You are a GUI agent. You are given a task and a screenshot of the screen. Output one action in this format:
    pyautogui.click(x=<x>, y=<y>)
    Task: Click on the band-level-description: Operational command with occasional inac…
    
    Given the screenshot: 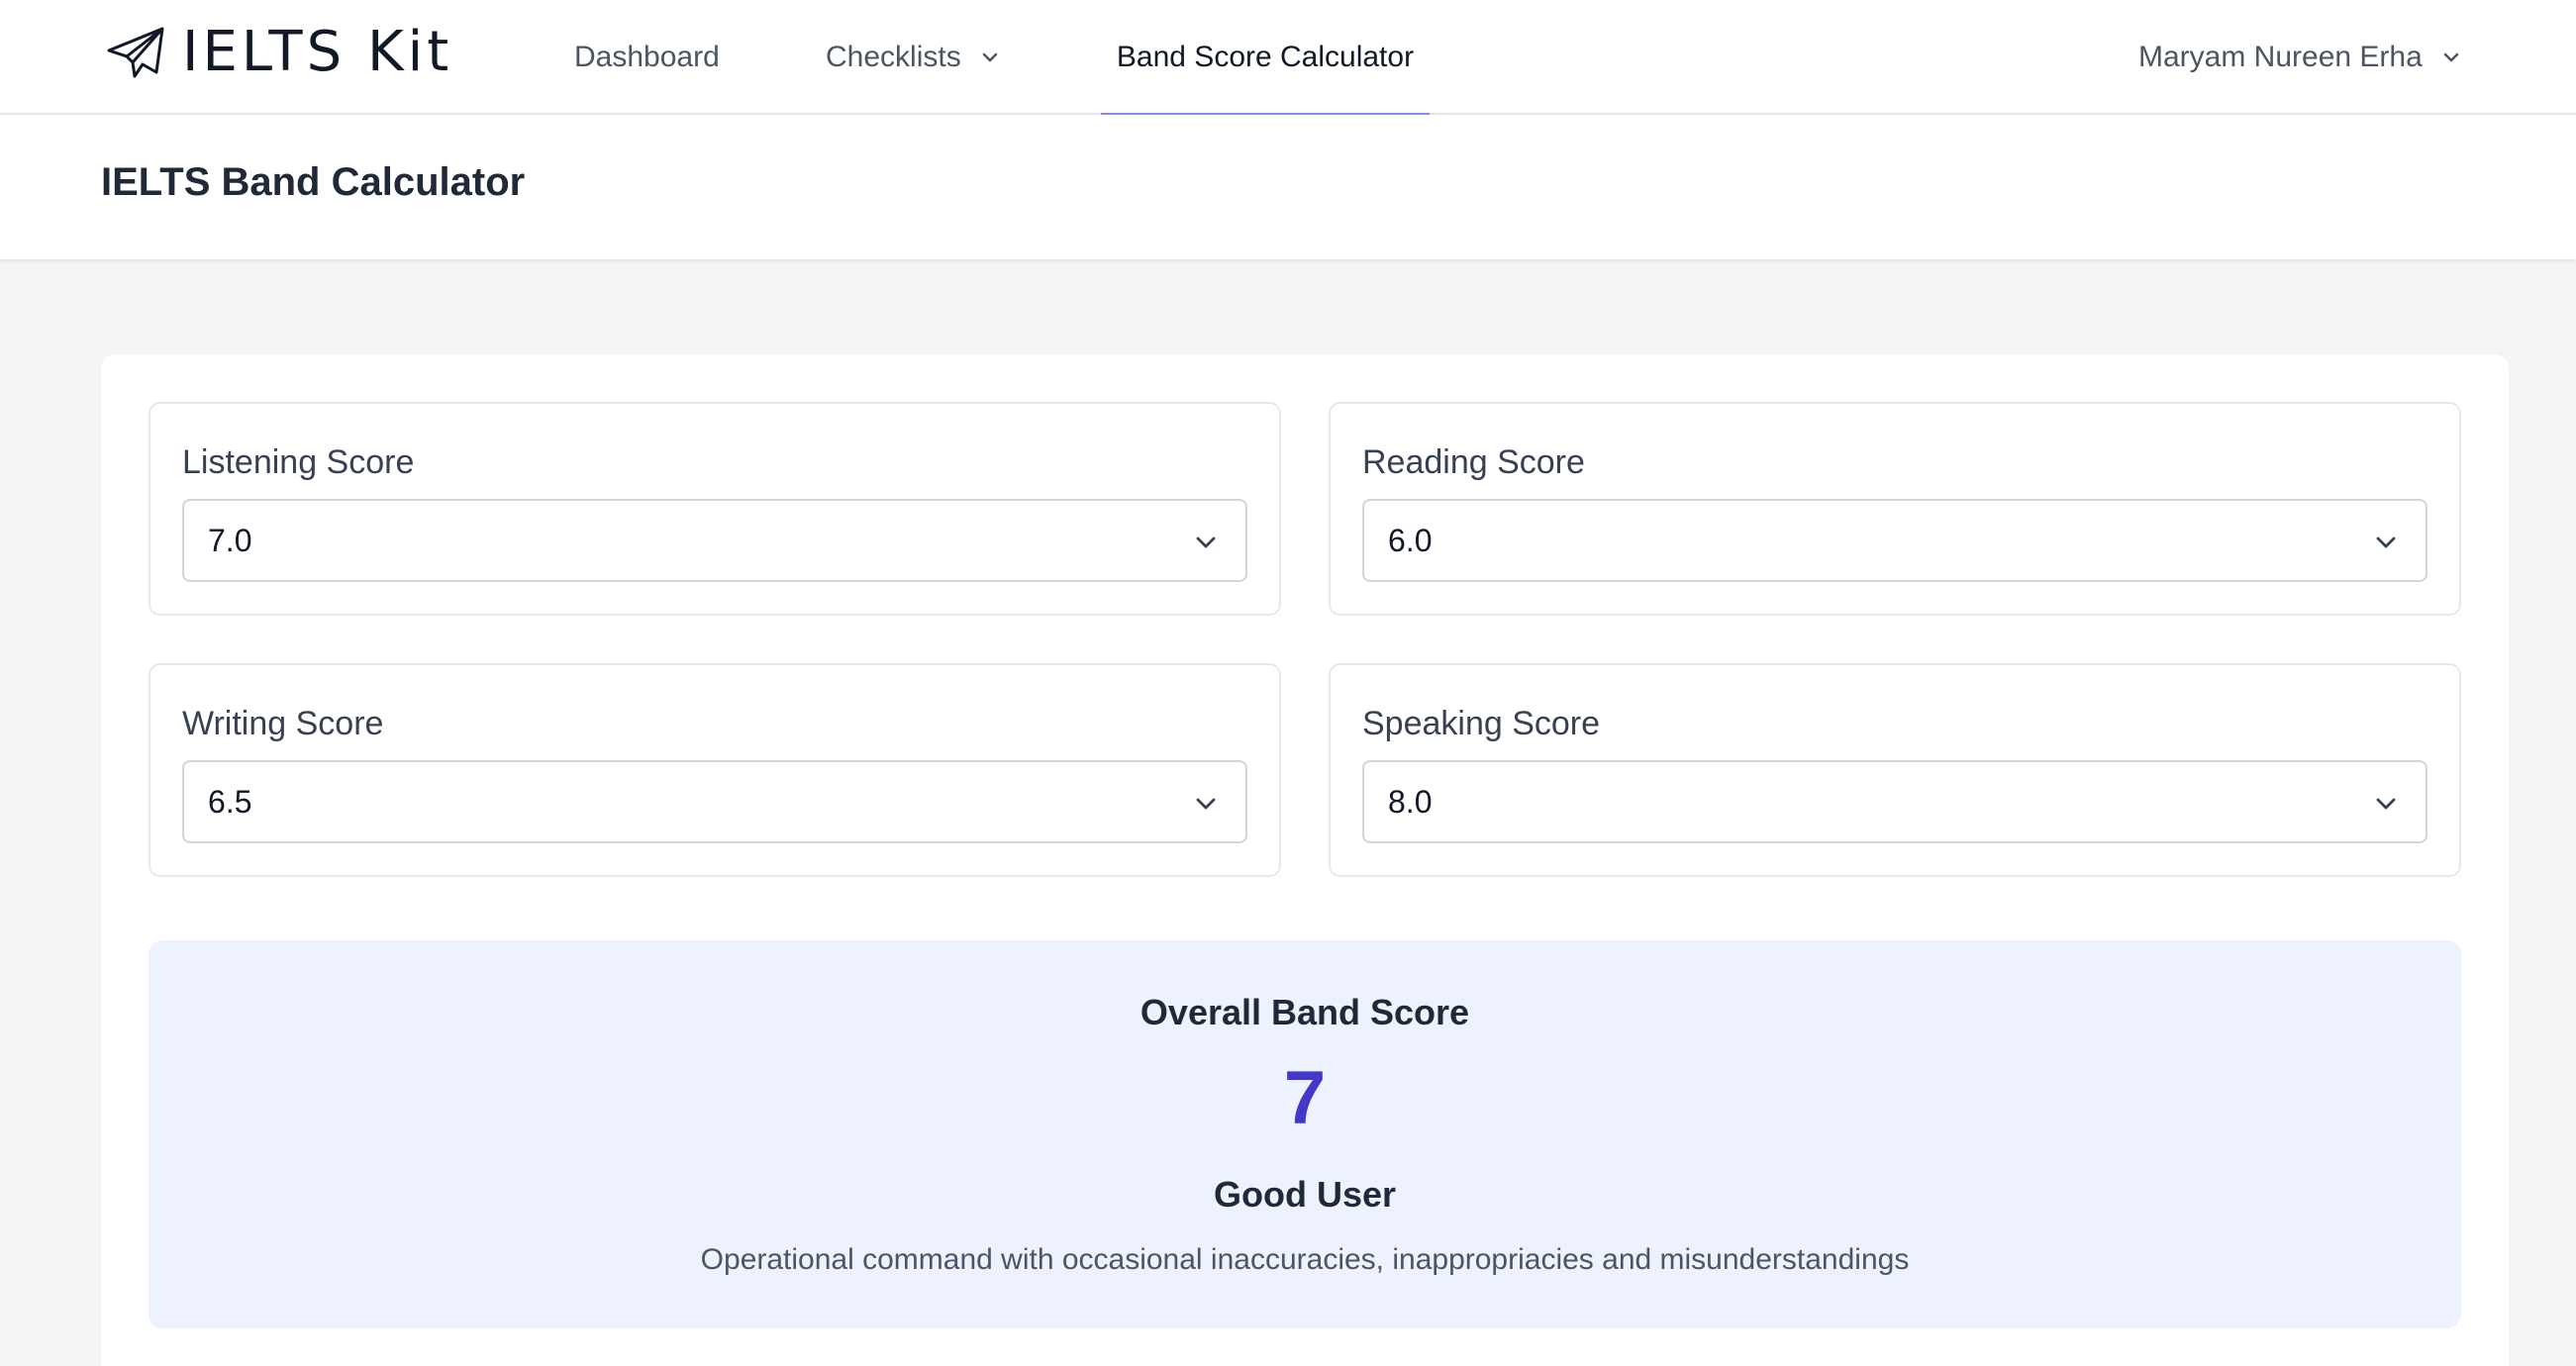 What is the action you would take?
    pyautogui.click(x=1305, y=1259)
    